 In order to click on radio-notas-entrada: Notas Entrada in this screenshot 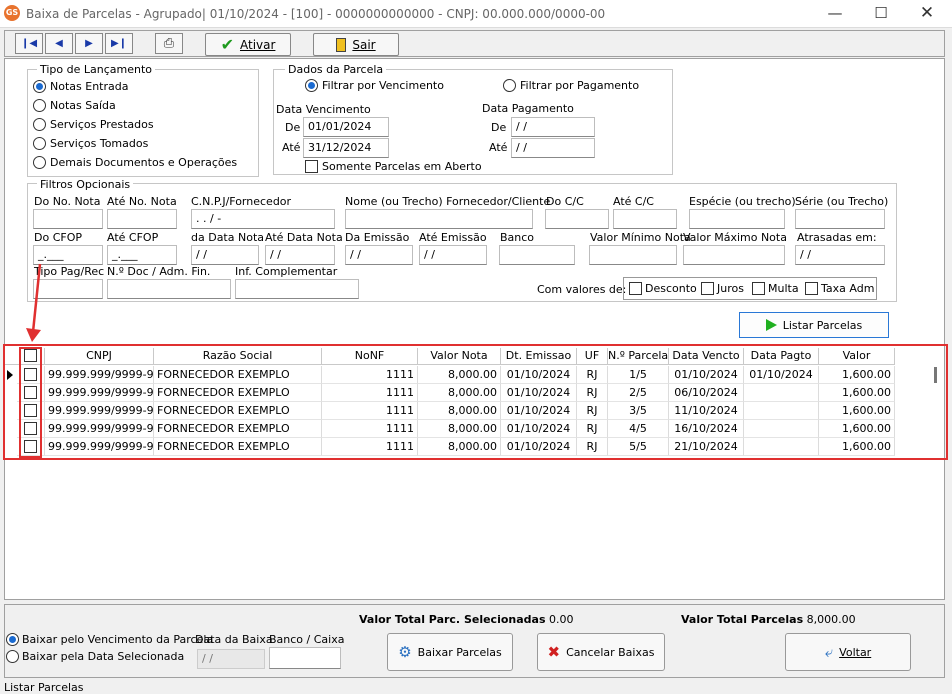, I will do `click(135, 86)`.